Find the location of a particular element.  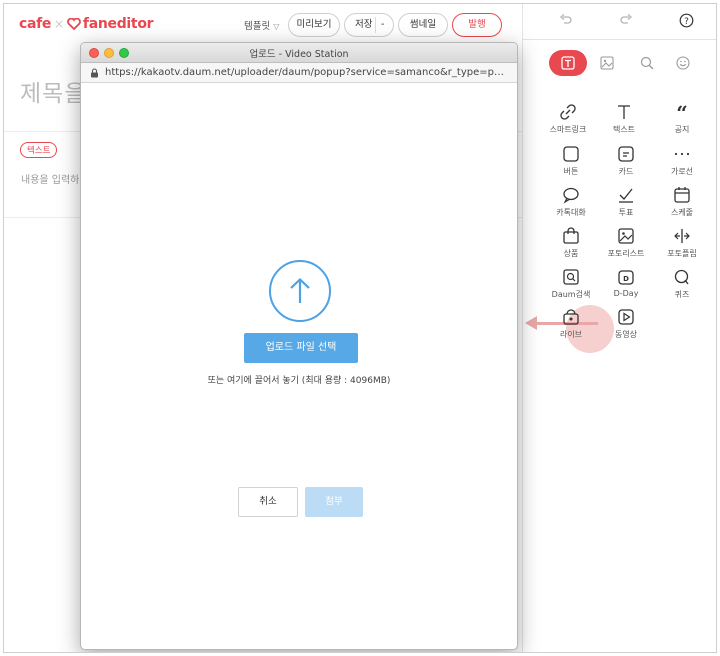

panel-item-photoflip: 포토플립 is located at coordinates (682, 242).